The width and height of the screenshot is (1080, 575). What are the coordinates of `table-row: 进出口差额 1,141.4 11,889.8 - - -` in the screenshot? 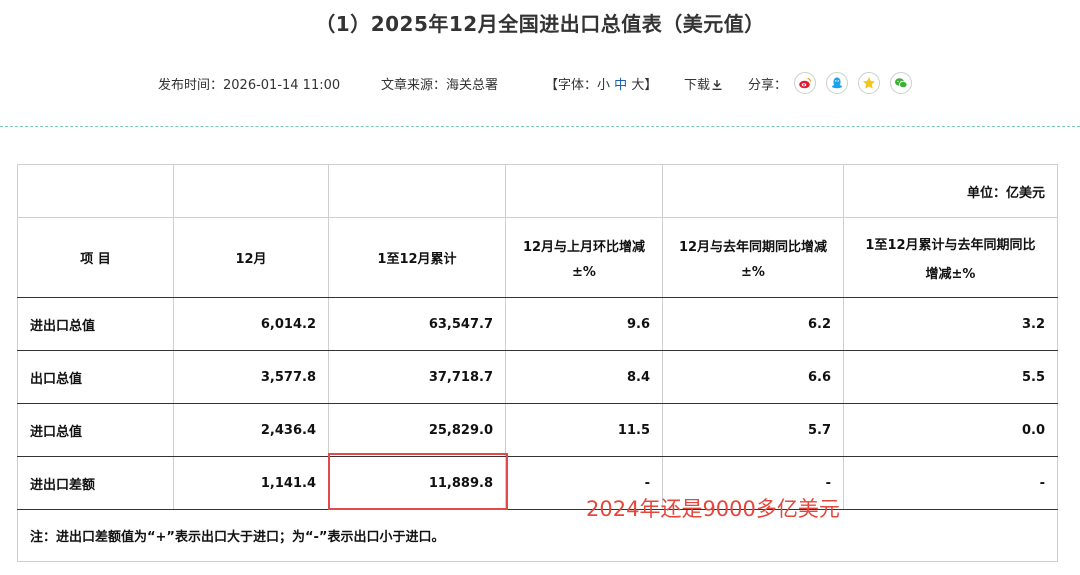 It's located at (537, 483).